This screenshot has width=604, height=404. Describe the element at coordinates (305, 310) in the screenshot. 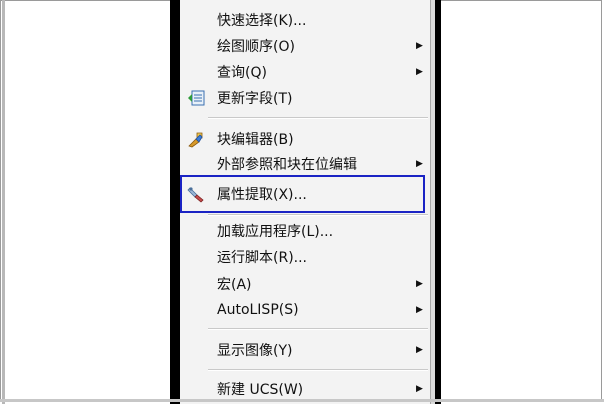

I see `menu-item-autolisp: AutoLISP(S) ▶` at that location.